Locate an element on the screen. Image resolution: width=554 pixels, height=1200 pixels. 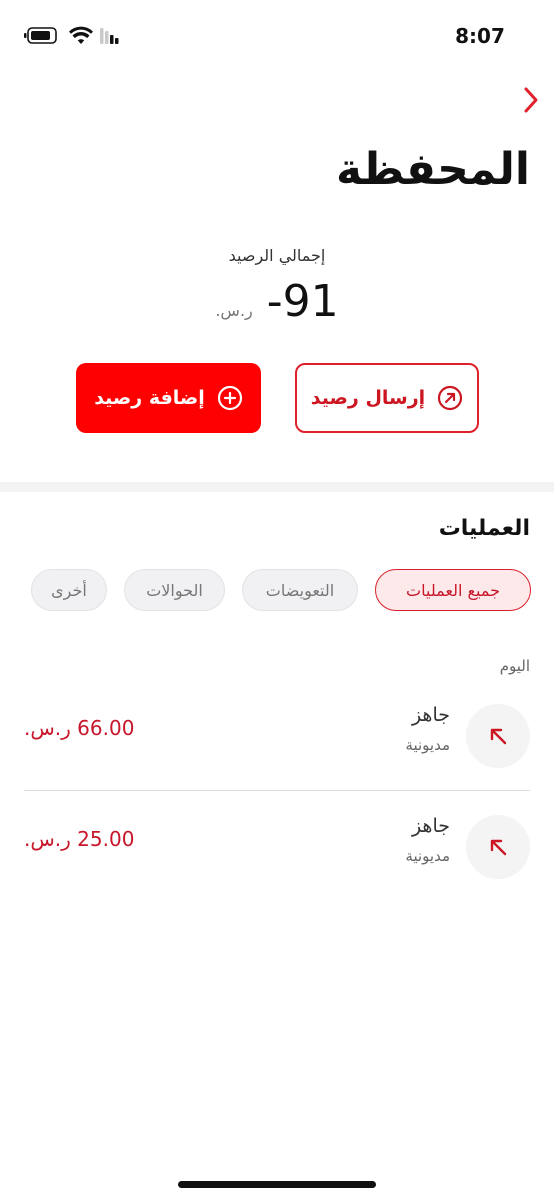
transaction-amount: 66.00 ر.س. is located at coordinates (79, 728).